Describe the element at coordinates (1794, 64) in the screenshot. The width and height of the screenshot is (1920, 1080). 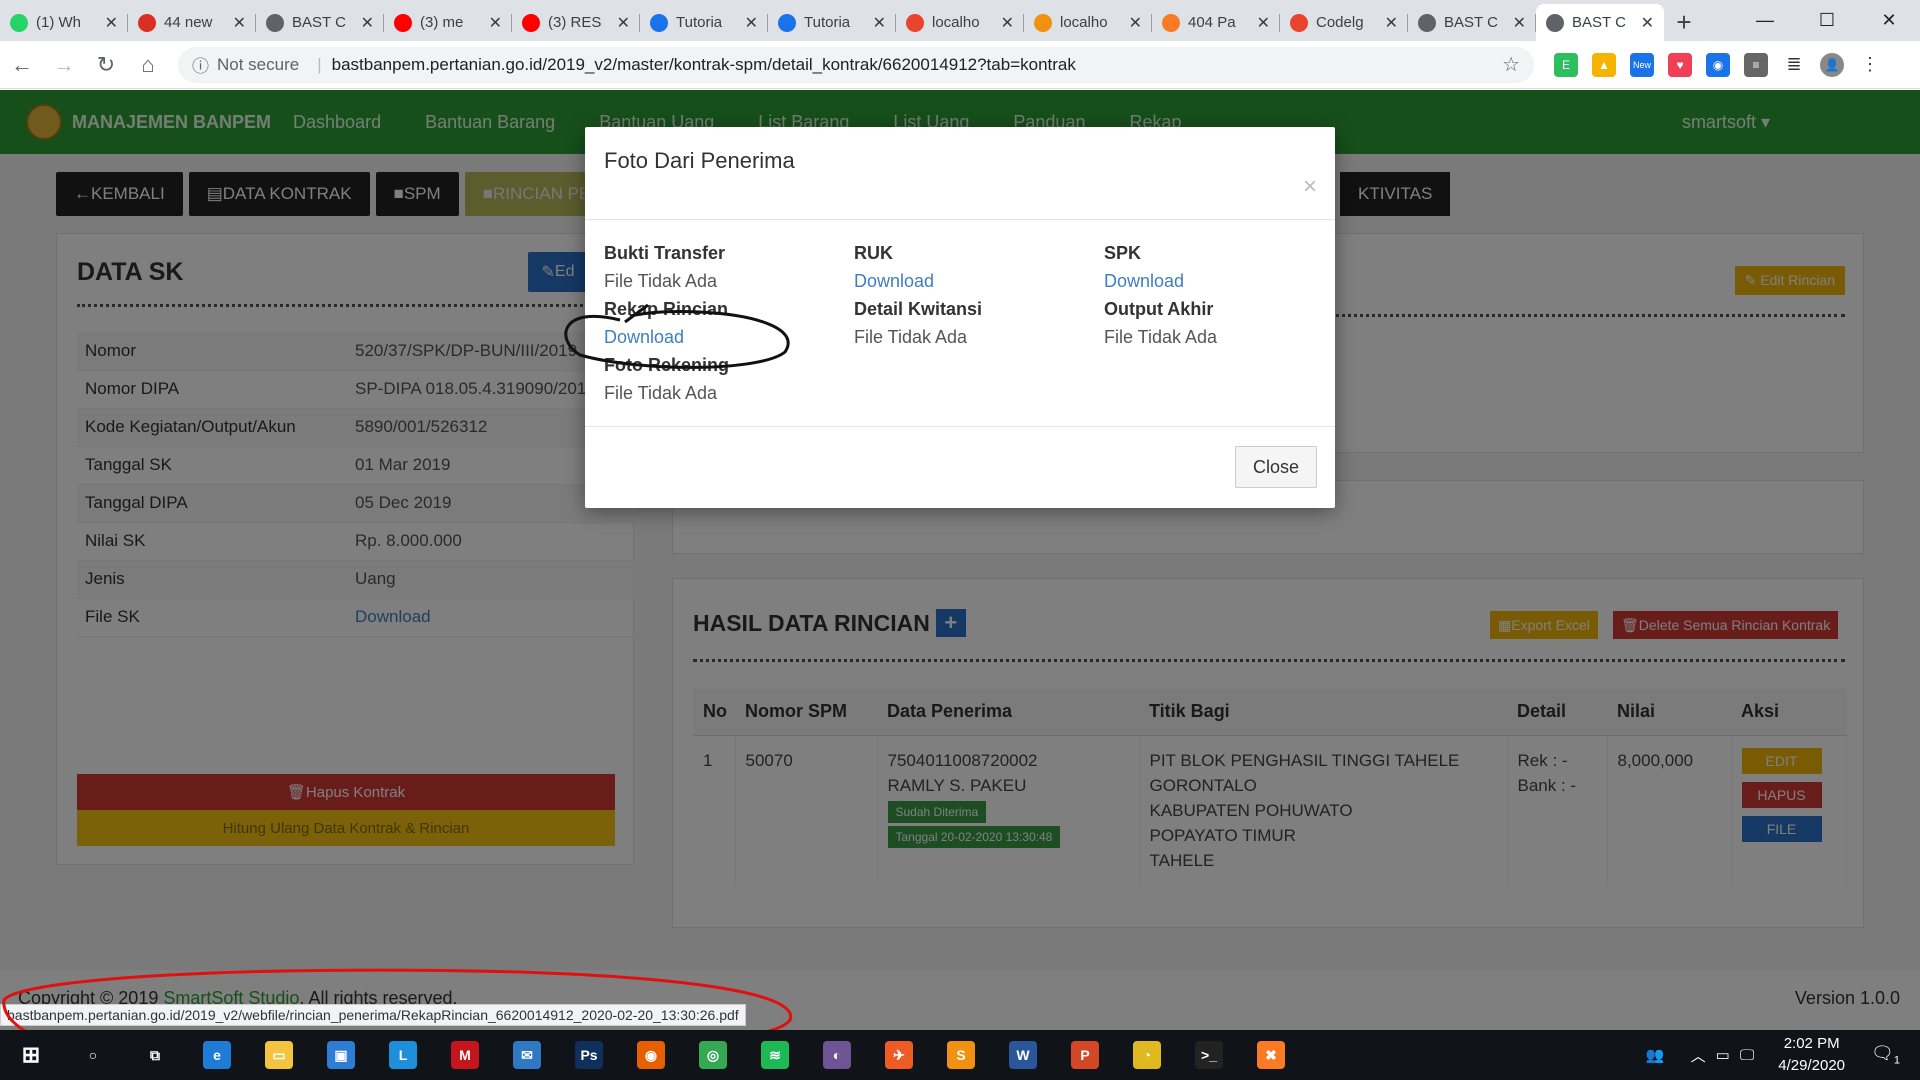
I see `queue-icon: ≣` at that location.